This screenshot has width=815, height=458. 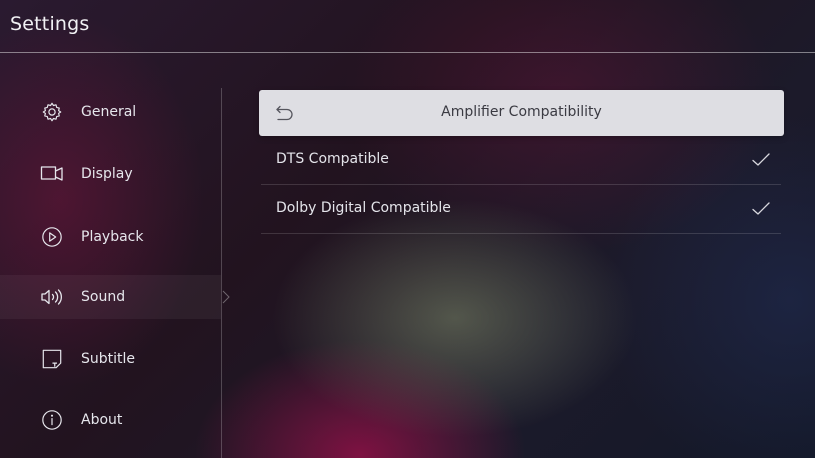 I want to click on sidebar-item-general: General, so click(x=110, y=112).